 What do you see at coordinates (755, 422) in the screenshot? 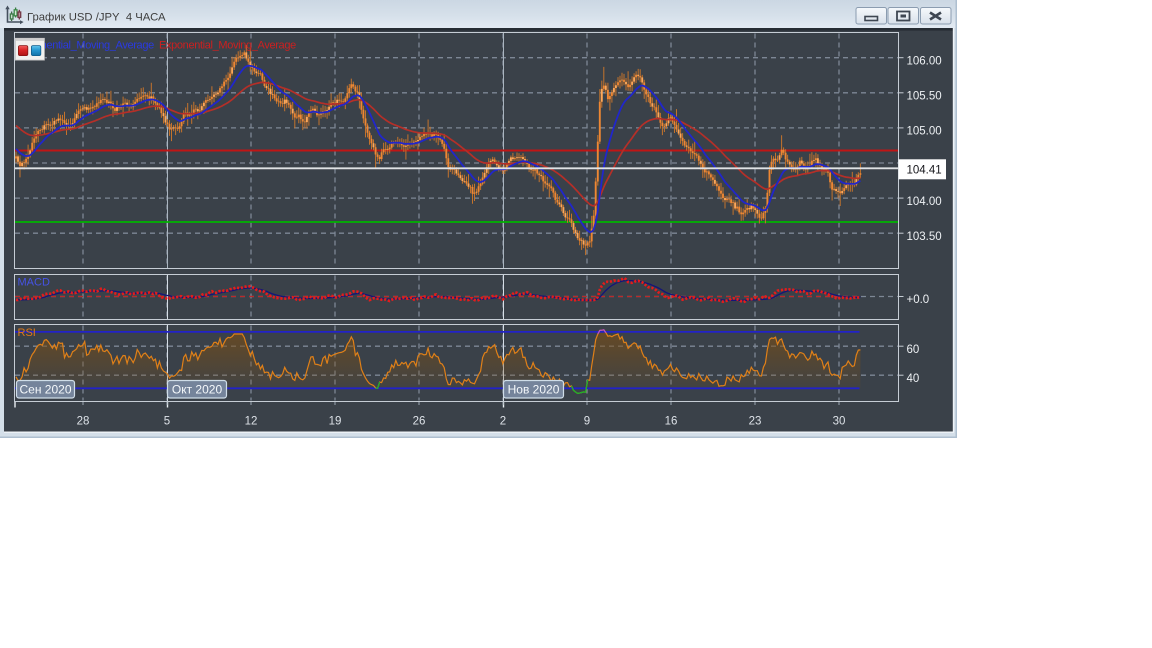
I see `svg-text: 23` at bounding box center [755, 422].